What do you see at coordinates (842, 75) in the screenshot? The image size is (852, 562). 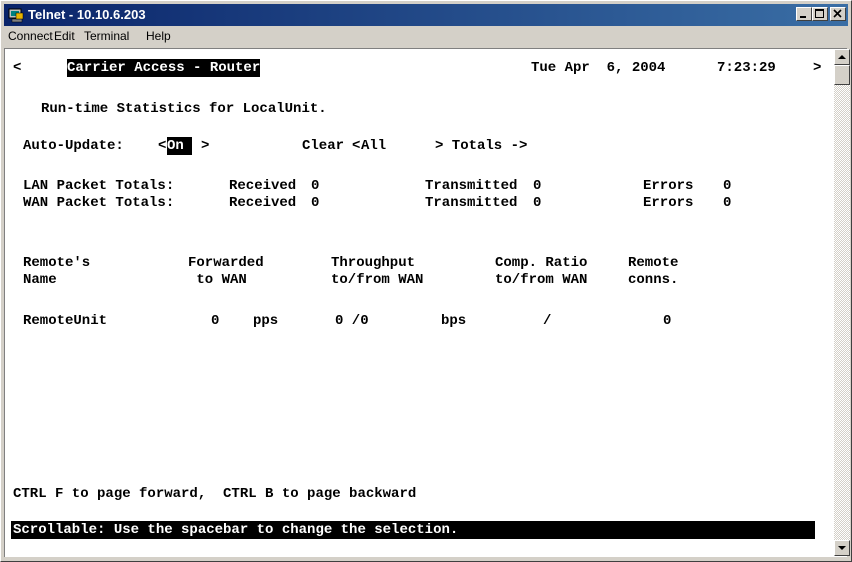 I see `scroll-thumb` at bounding box center [842, 75].